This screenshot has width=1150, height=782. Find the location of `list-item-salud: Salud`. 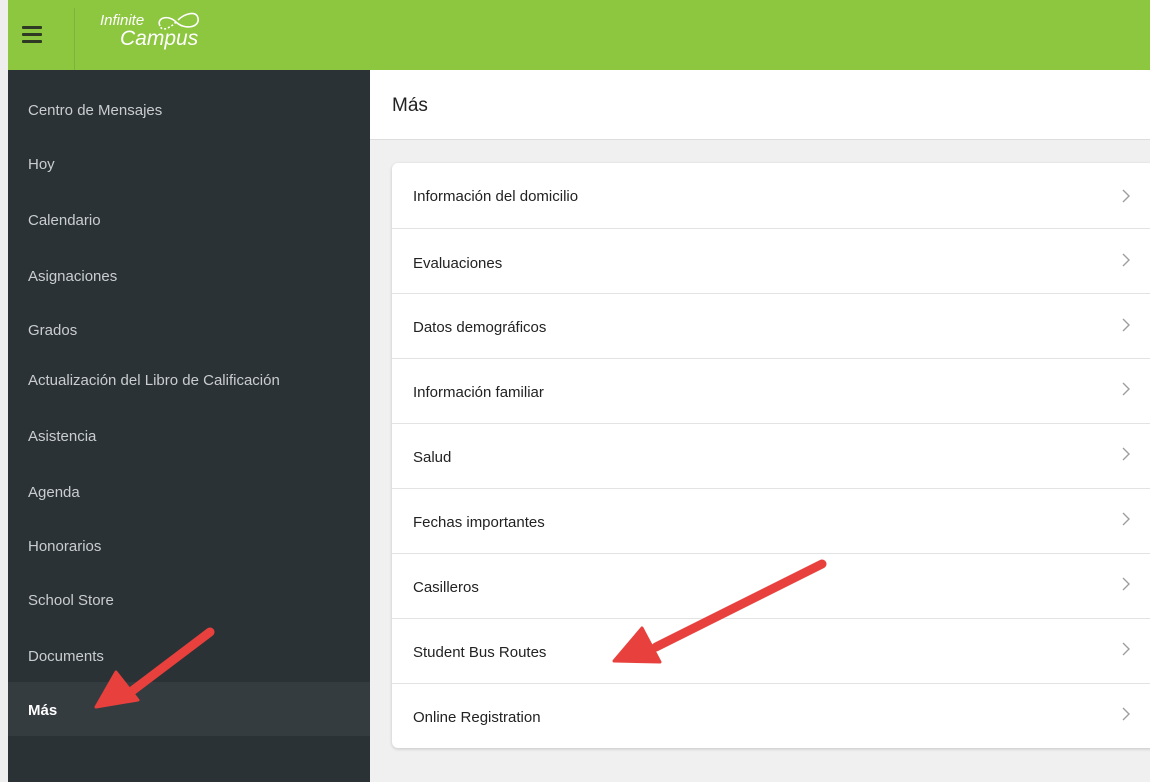

list-item-salud: Salud is located at coordinates (771, 455).